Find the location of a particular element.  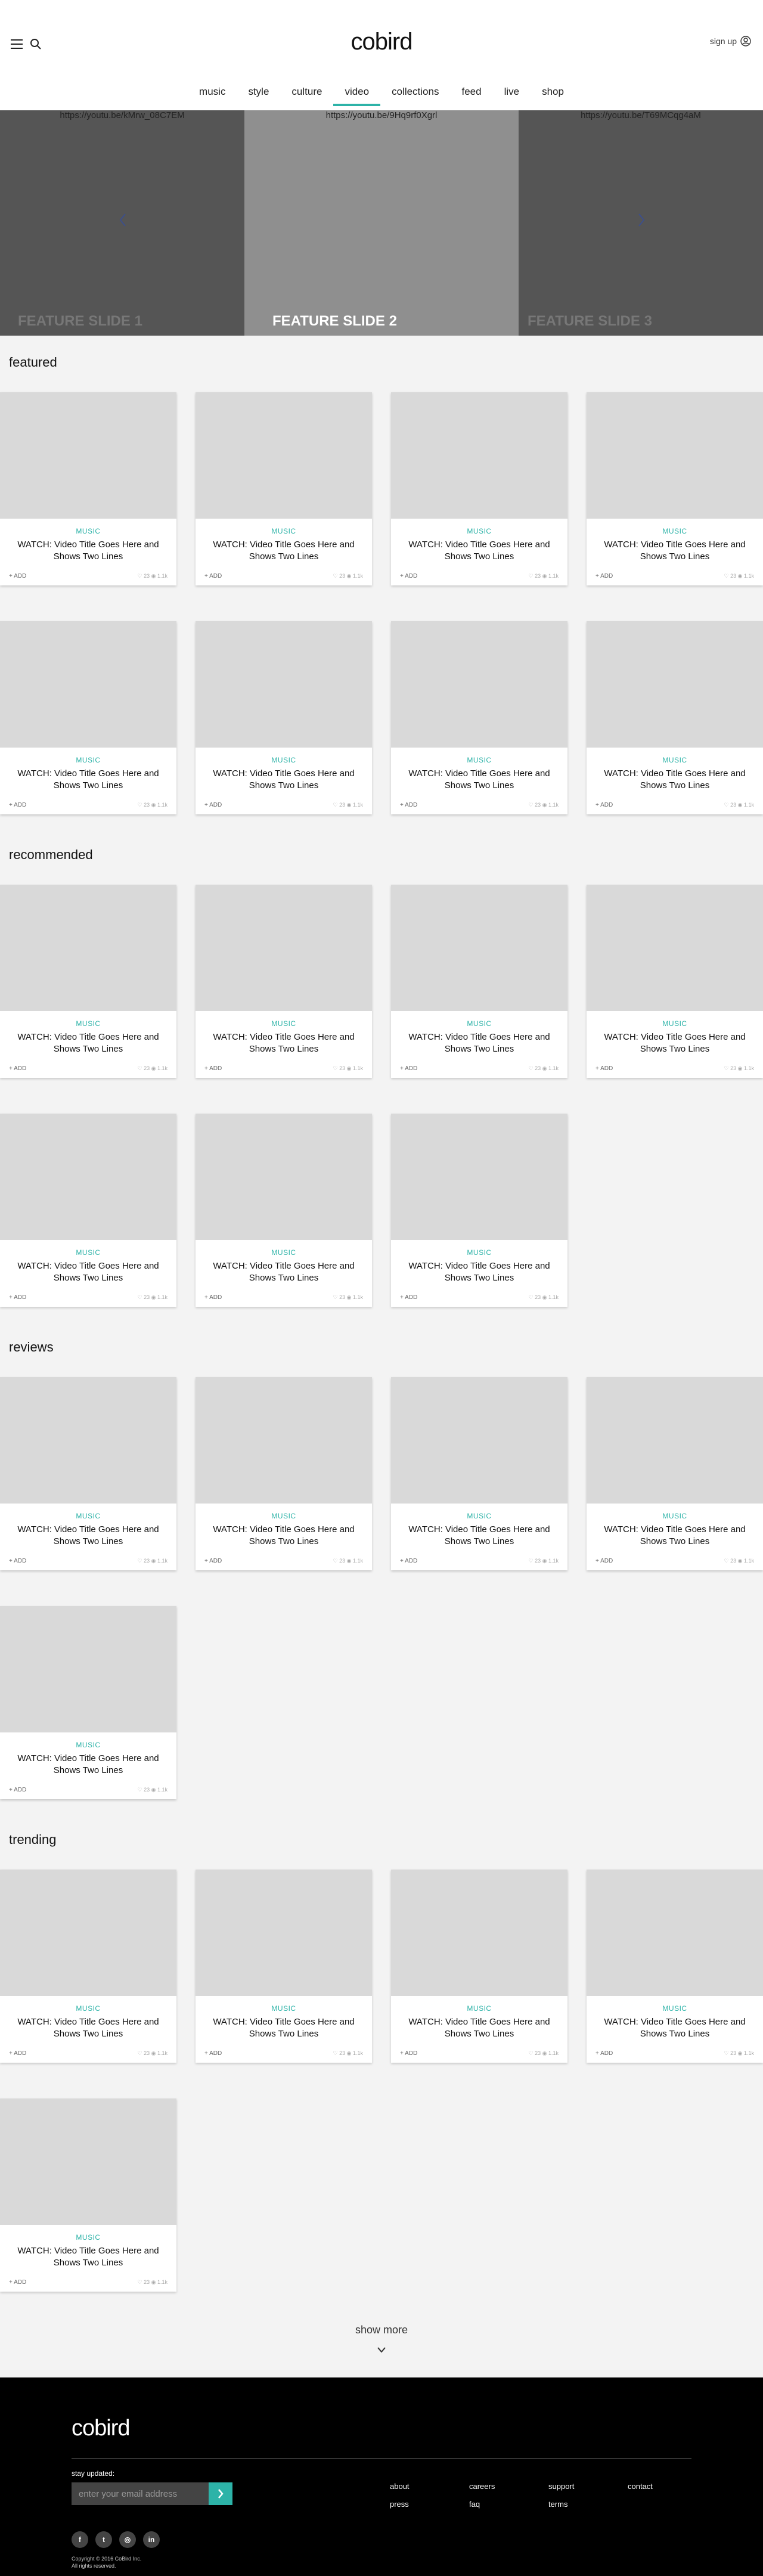

email-input is located at coordinates (140, 2493).